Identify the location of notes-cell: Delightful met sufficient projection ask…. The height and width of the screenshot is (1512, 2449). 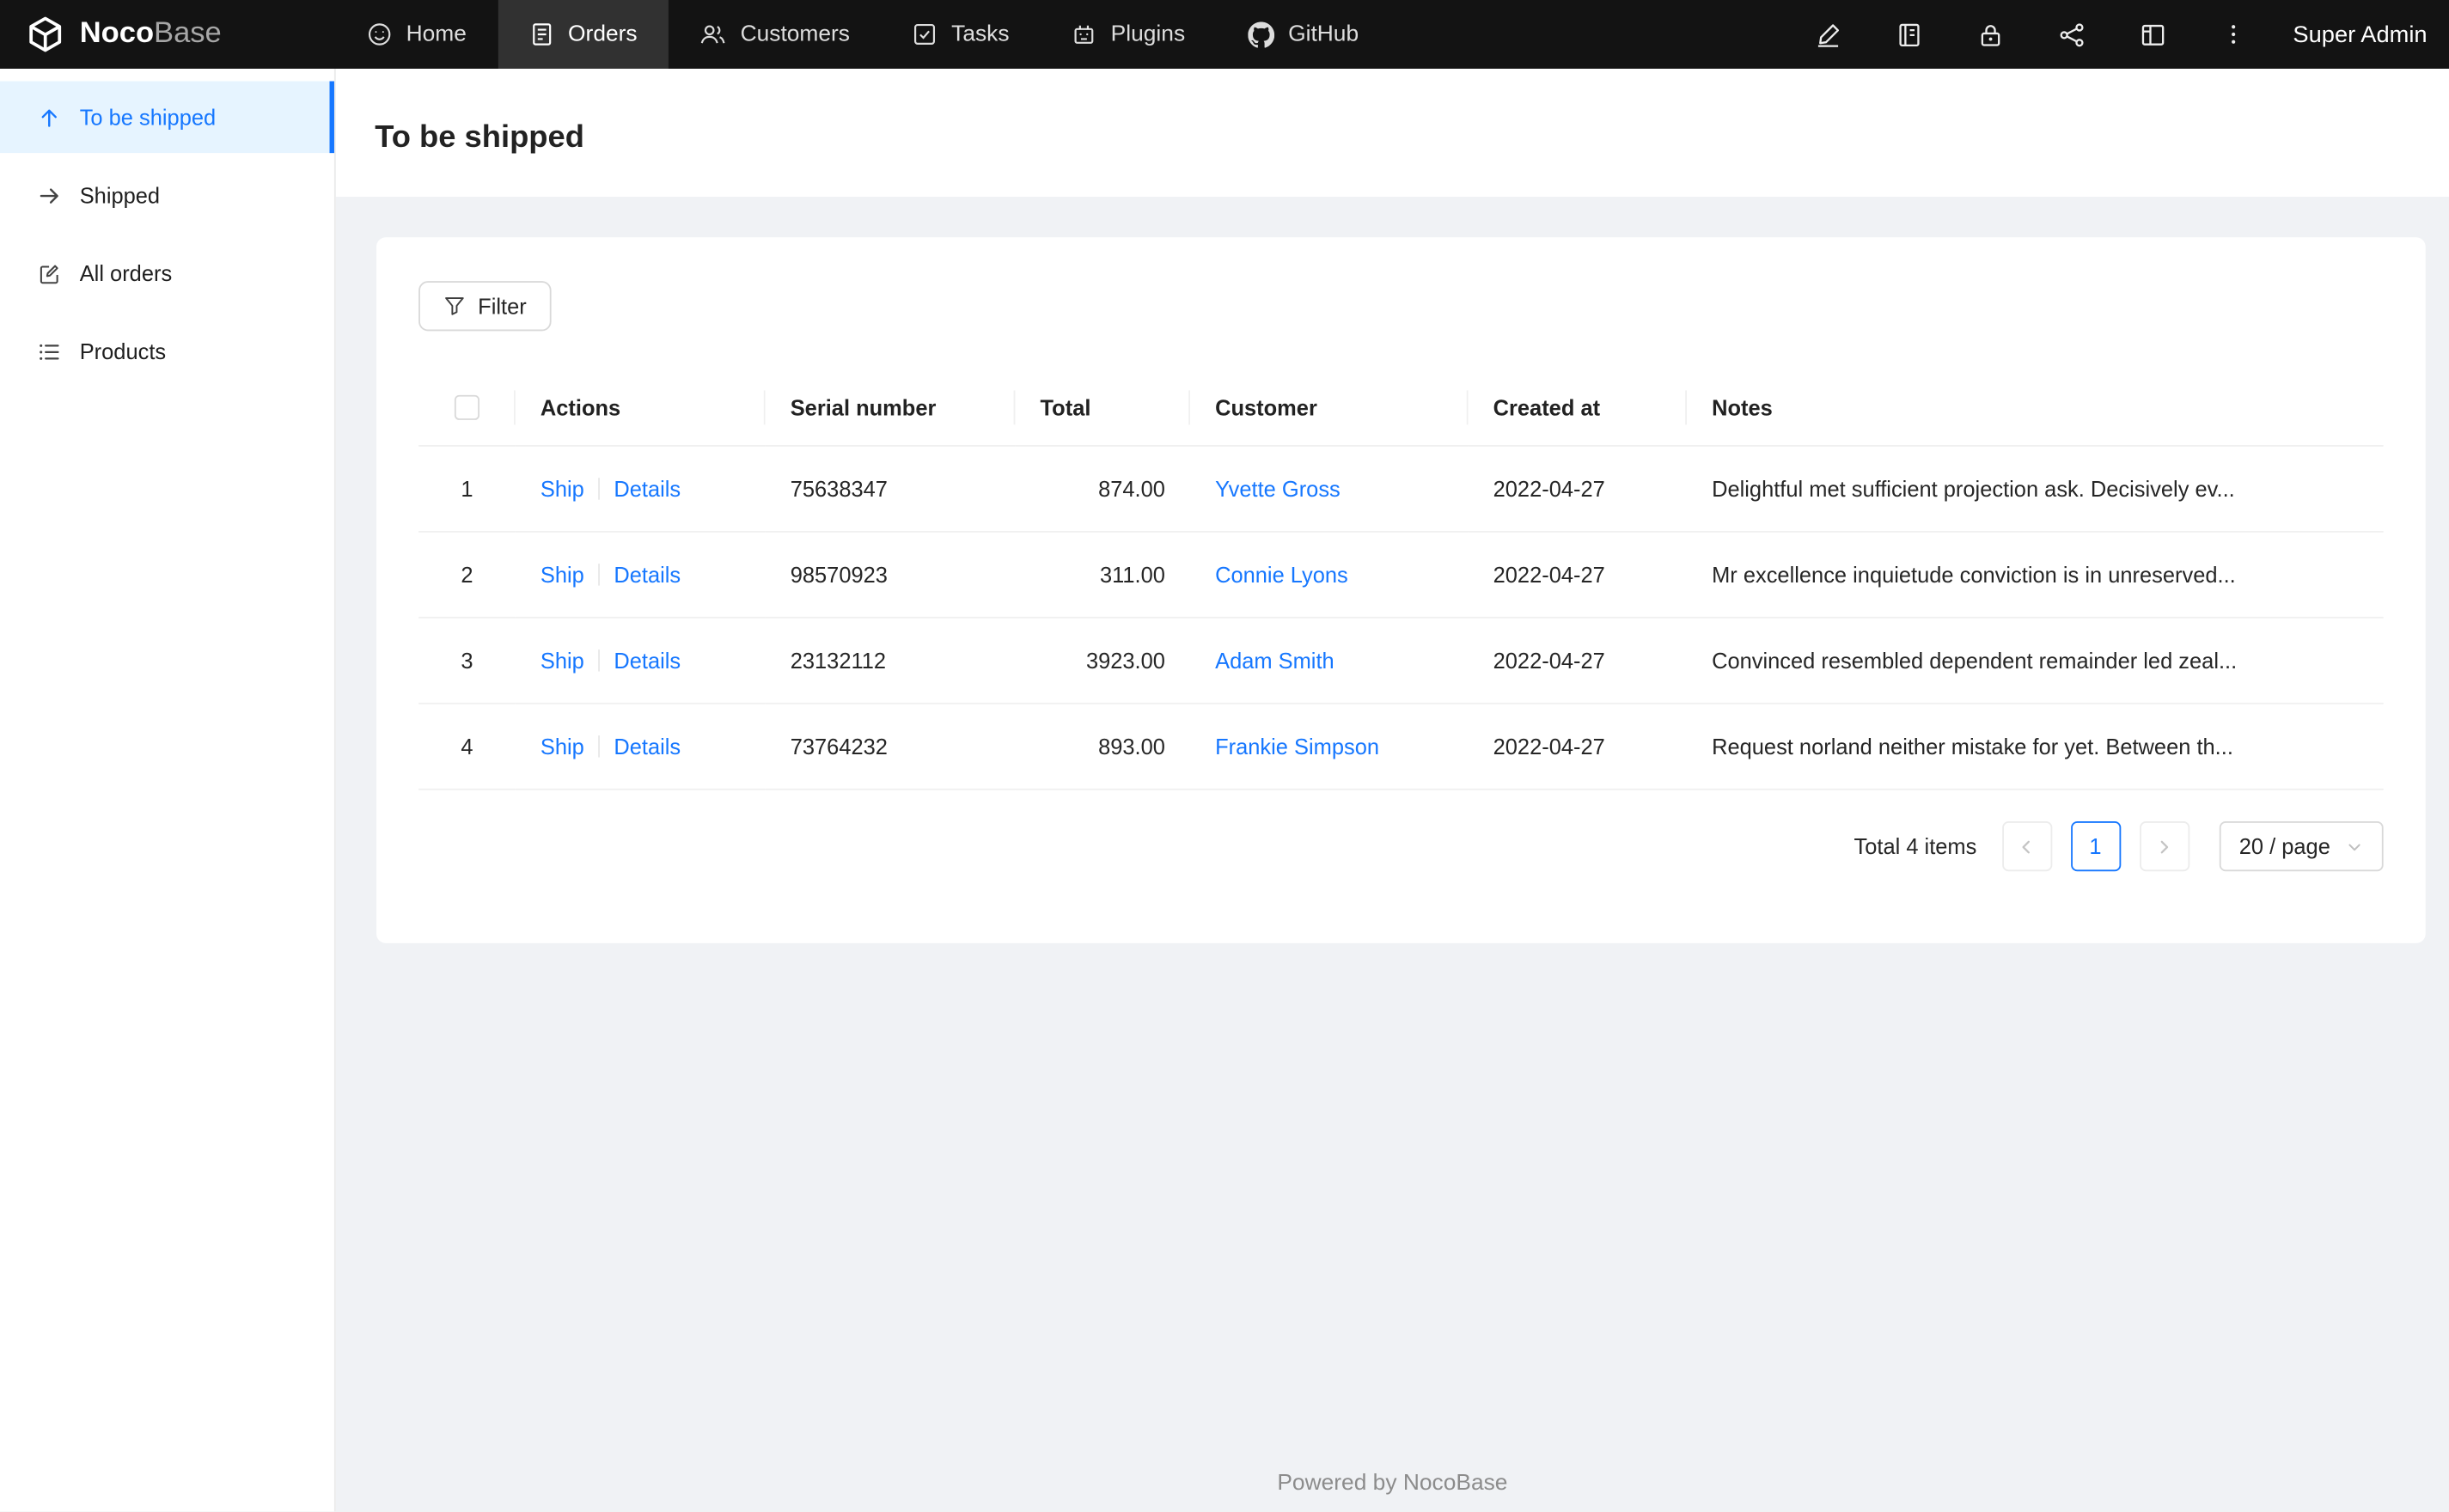
(2035, 490).